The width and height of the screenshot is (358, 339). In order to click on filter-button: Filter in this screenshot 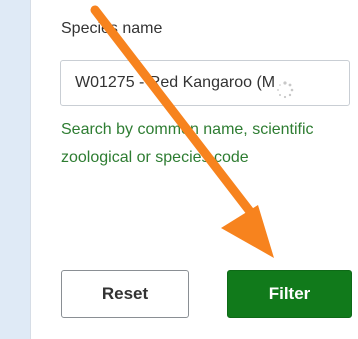, I will do `click(289, 294)`.